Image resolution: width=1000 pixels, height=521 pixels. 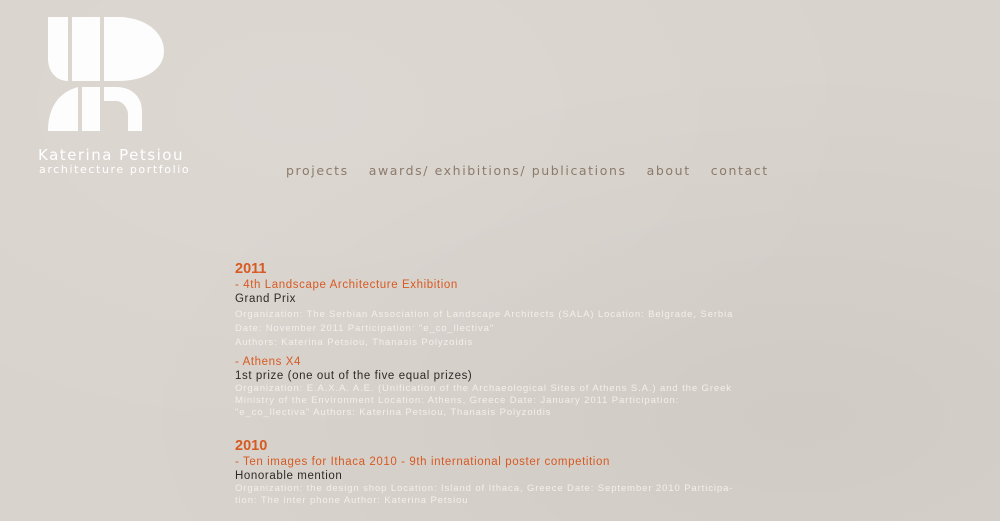 I want to click on entry-title: - Athens X4, so click(x=268, y=362).